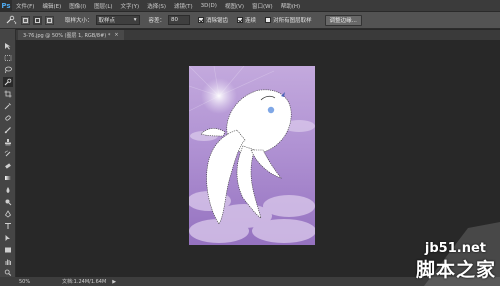  Describe the element at coordinates (8, 214) in the screenshot. I see `pen-icon` at that location.